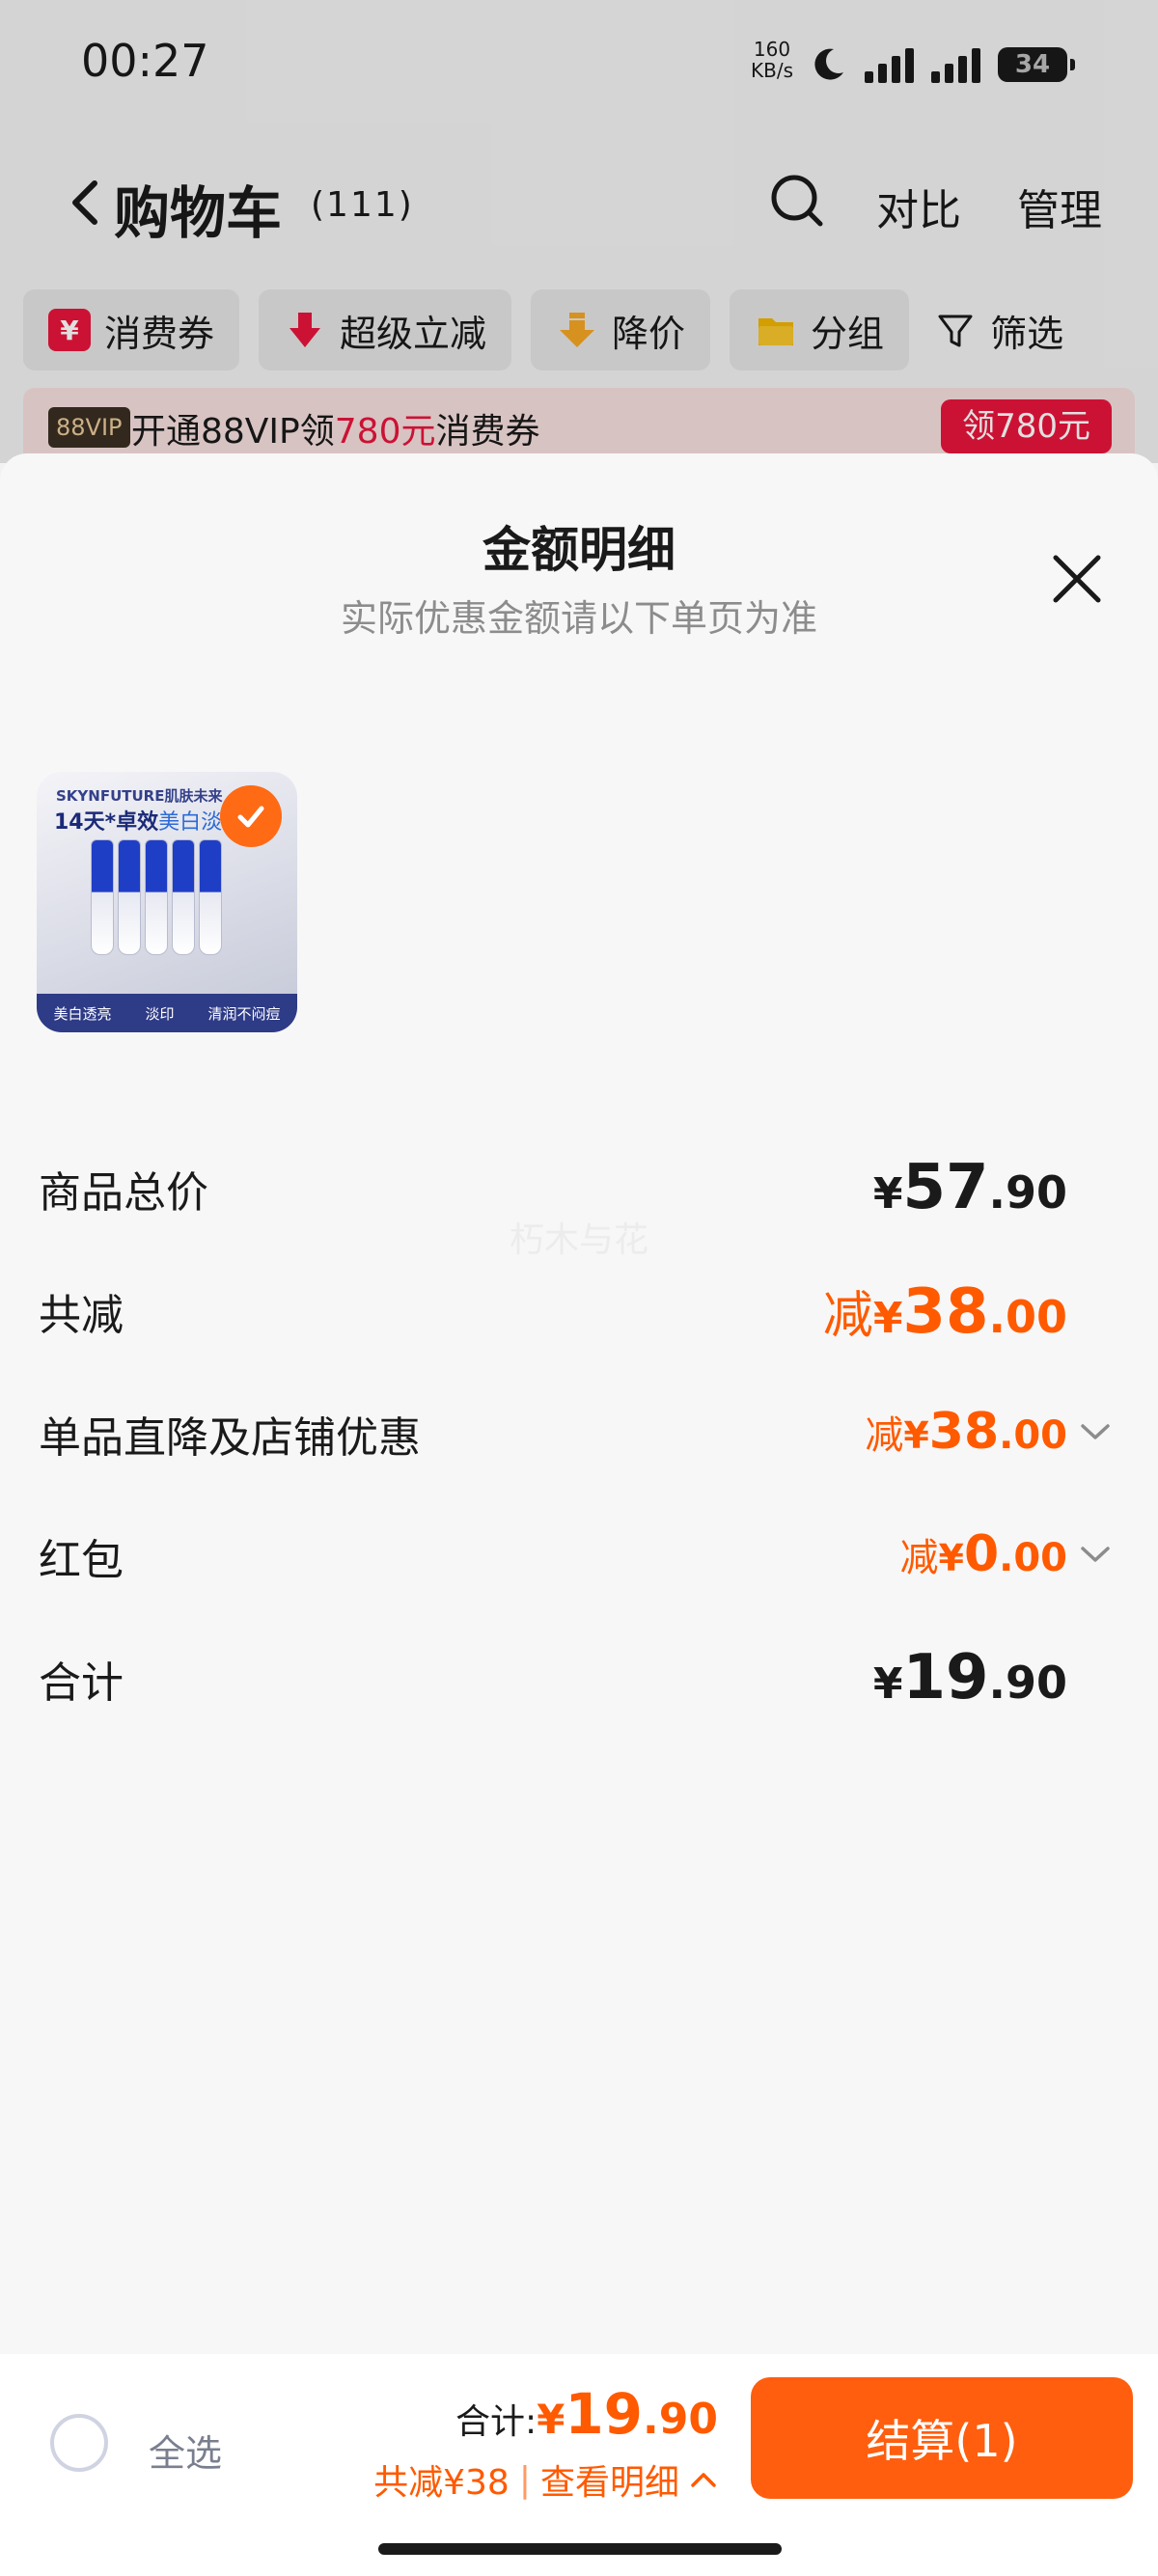  Describe the element at coordinates (680, 2419) in the screenshot. I see `total-decimal: .90` at that location.